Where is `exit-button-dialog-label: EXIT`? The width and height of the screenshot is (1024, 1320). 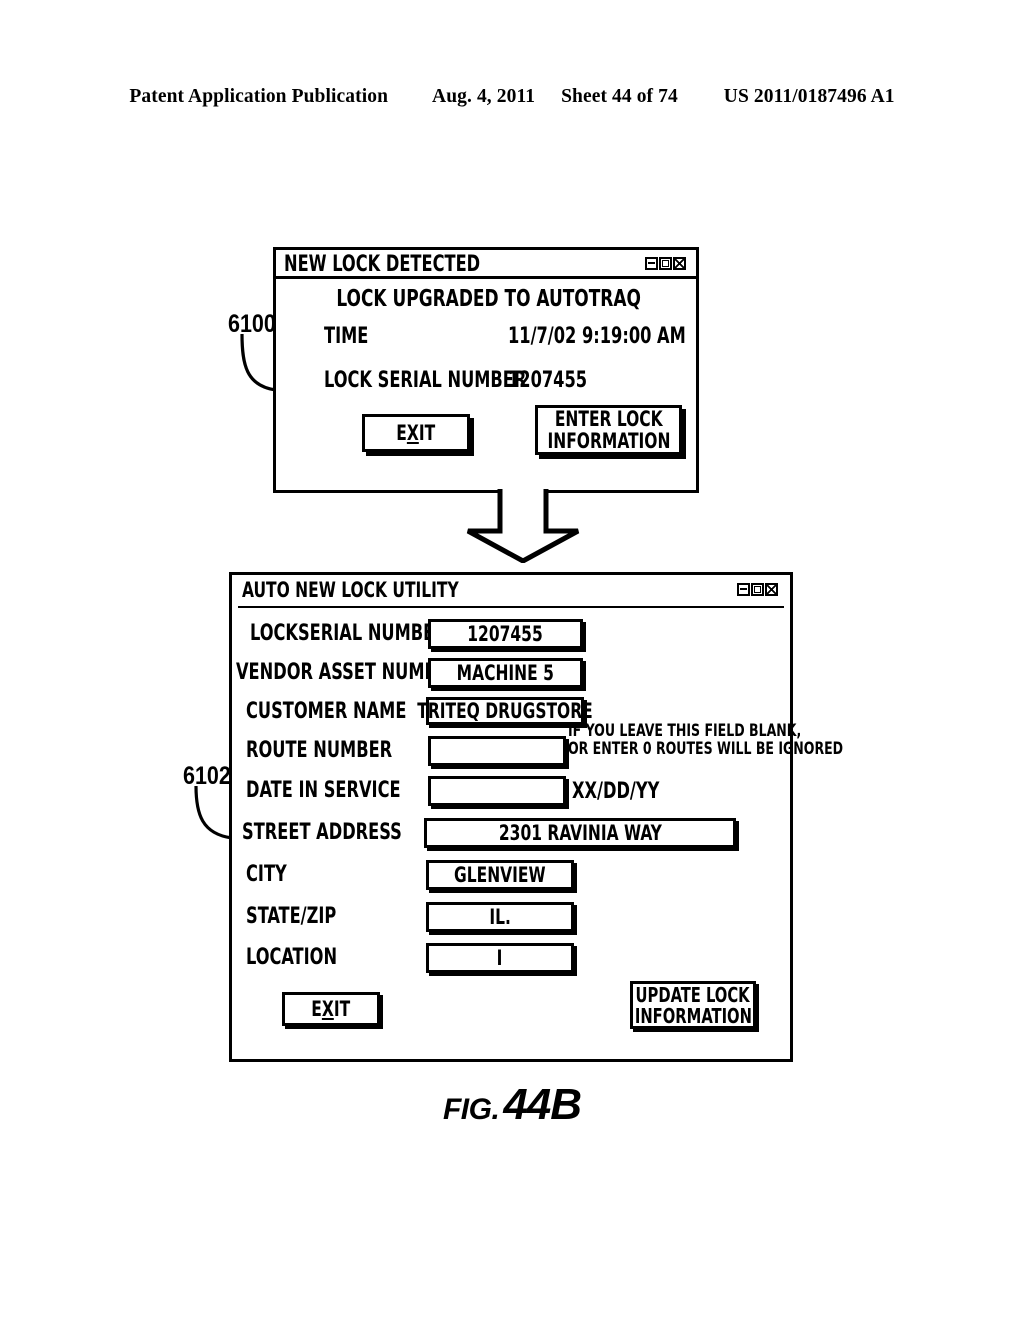
exit-button-dialog-label: EXIT is located at coordinates (416, 432).